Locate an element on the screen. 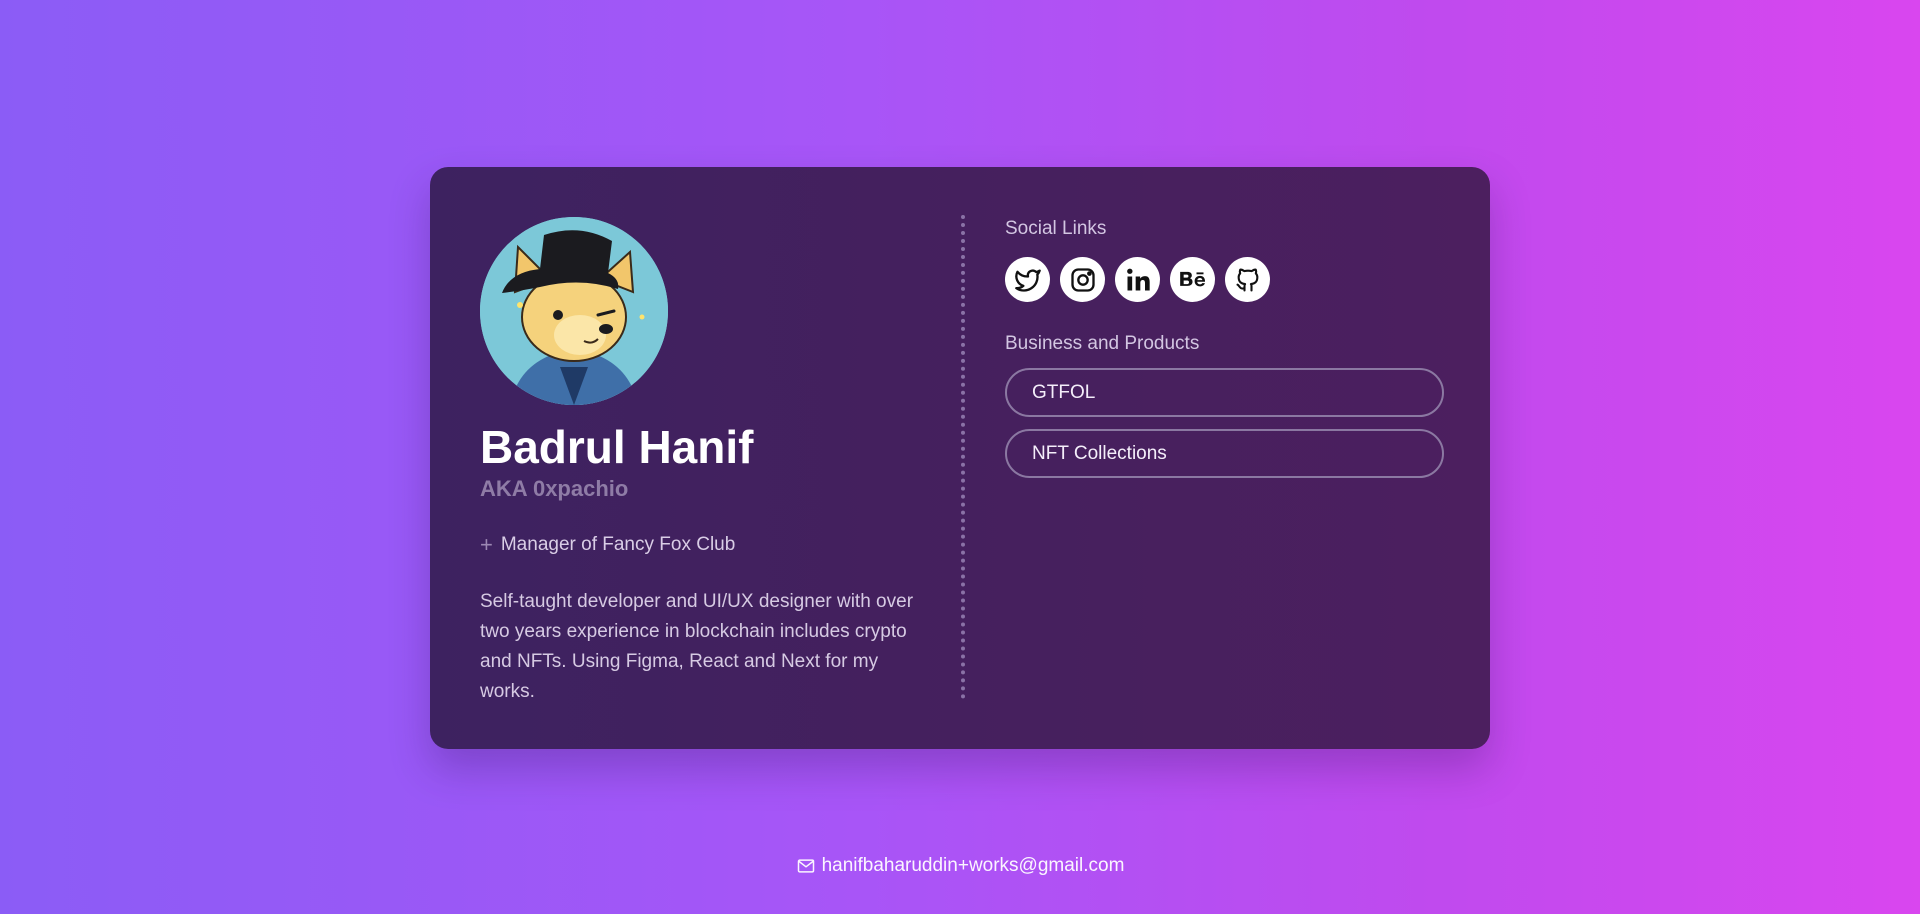 The image size is (1920, 914). social-links is located at coordinates (1225, 279).